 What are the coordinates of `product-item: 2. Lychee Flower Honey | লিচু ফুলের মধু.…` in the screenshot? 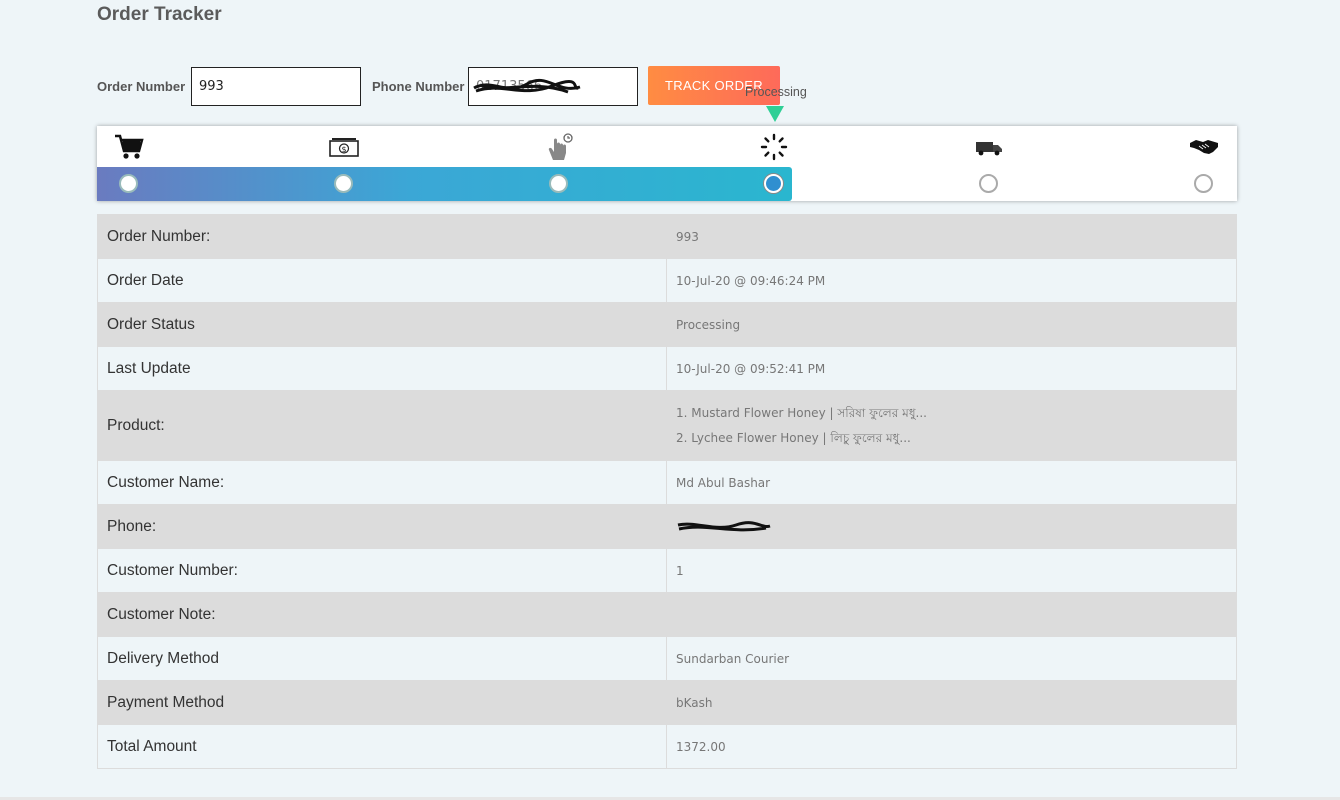 It's located at (956, 438).